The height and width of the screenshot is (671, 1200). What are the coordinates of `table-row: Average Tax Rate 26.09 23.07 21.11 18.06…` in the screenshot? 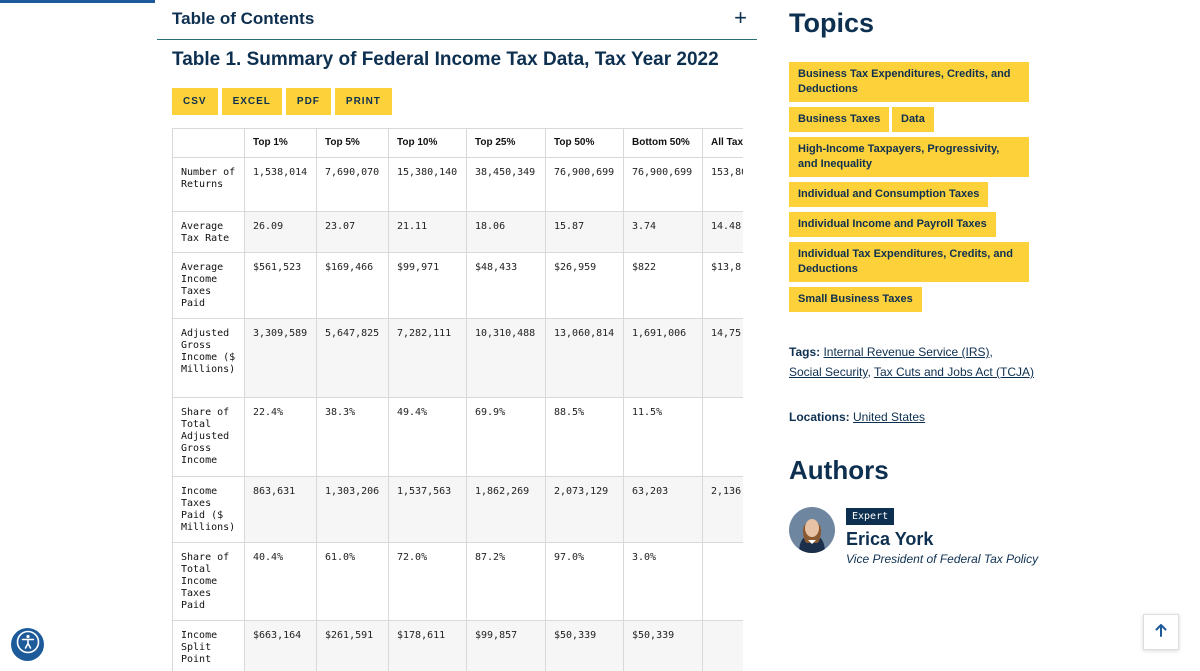 It's located at (457, 232).